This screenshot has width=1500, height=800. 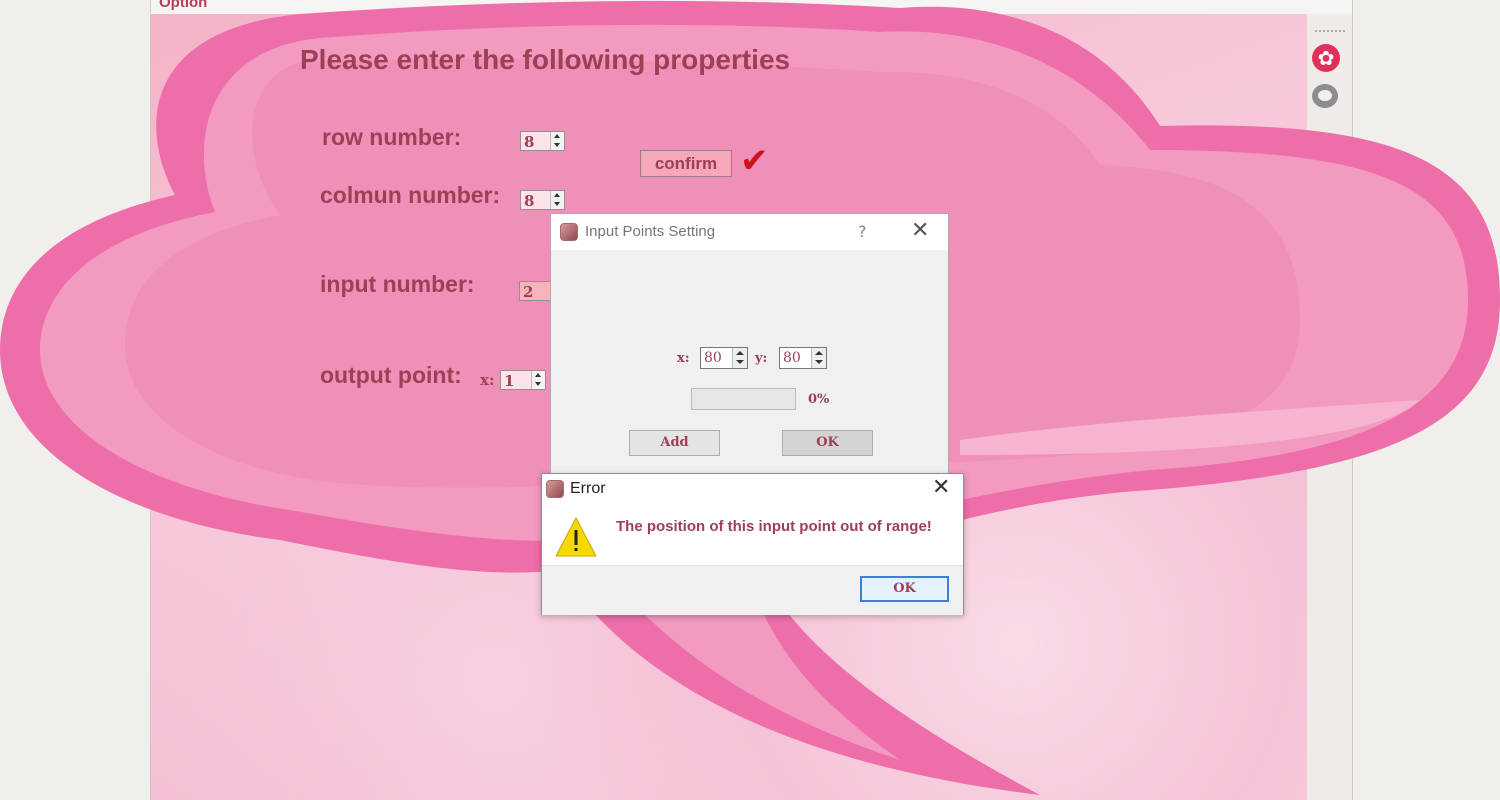 What do you see at coordinates (487, 380) in the screenshot?
I see `output-x-label: x:` at bounding box center [487, 380].